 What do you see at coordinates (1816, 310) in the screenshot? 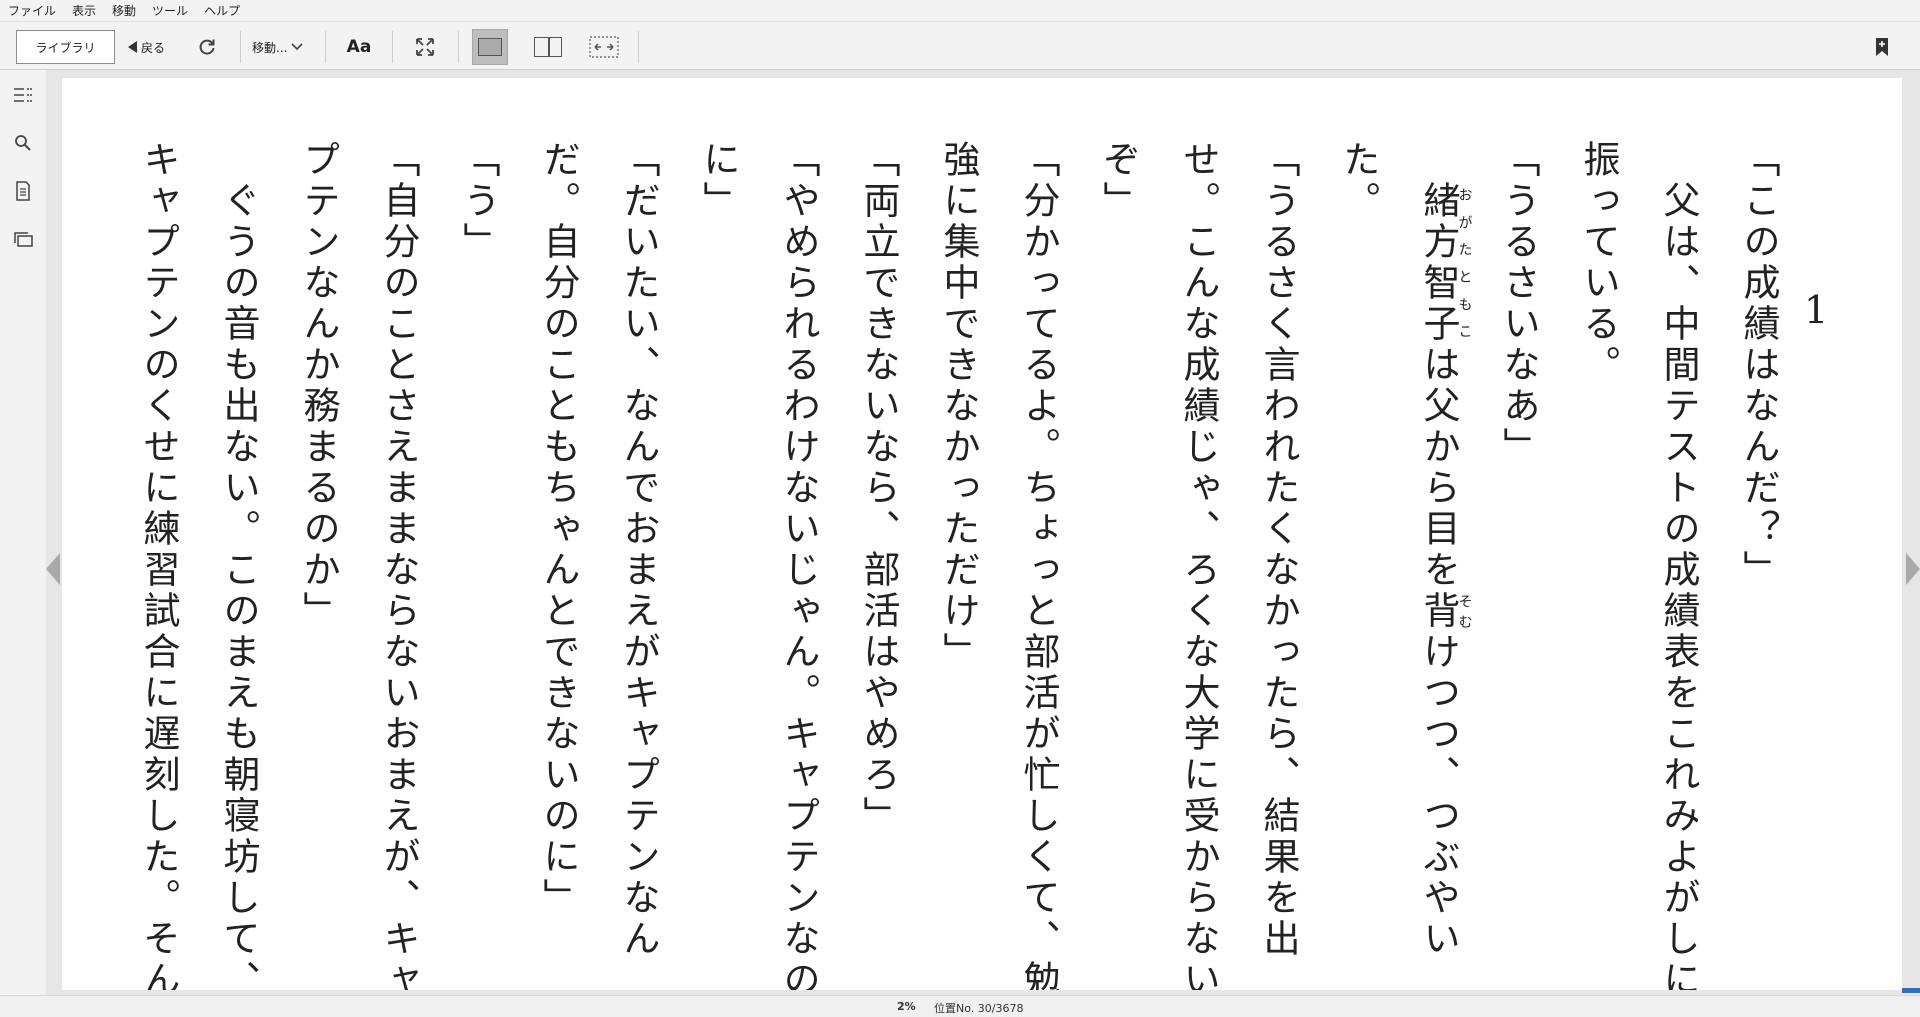
I see `chapter-number: 1` at bounding box center [1816, 310].